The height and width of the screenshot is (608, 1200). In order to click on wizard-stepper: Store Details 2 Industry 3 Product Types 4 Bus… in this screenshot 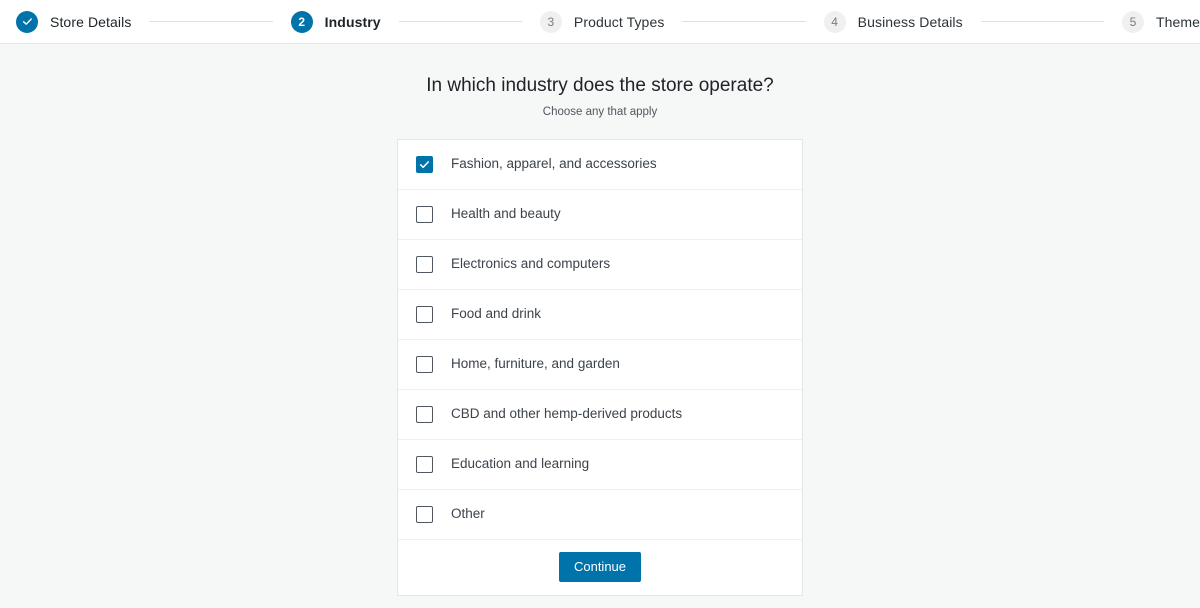, I will do `click(600, 22)`.